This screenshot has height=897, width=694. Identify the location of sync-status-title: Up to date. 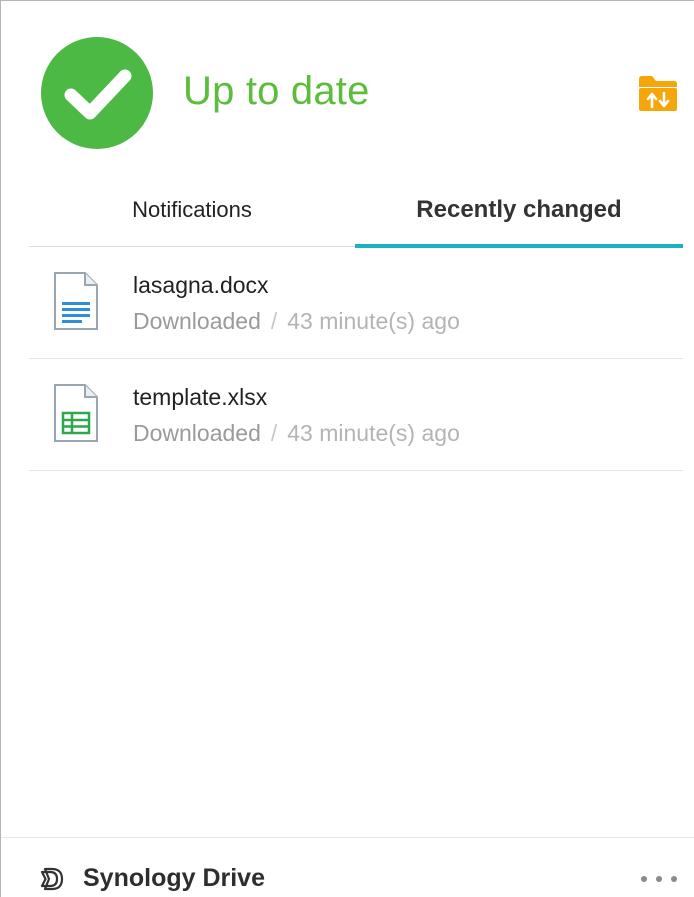
(276, 91).